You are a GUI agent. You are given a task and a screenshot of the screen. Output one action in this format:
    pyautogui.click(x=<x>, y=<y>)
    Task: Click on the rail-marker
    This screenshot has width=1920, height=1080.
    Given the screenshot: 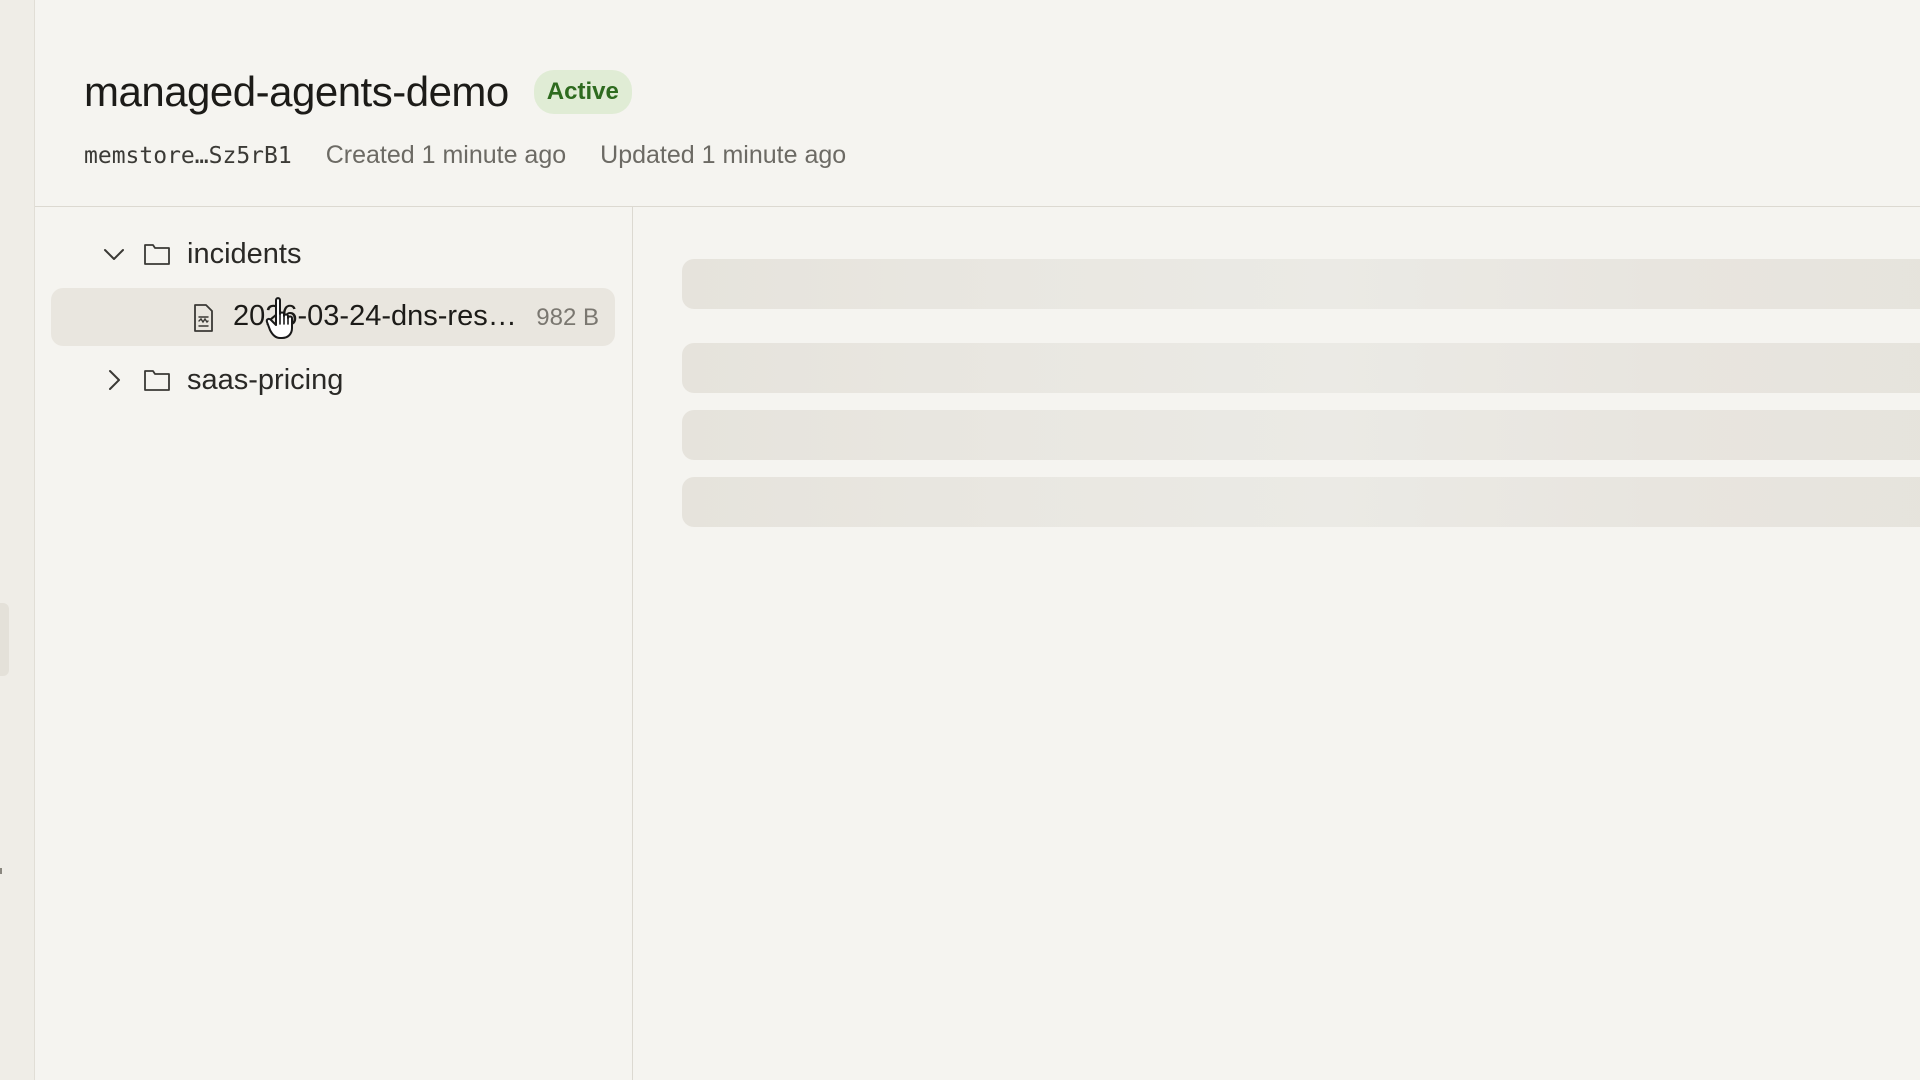 What is the action you would take?
    pyautogui.click(x=1, y=871)
    